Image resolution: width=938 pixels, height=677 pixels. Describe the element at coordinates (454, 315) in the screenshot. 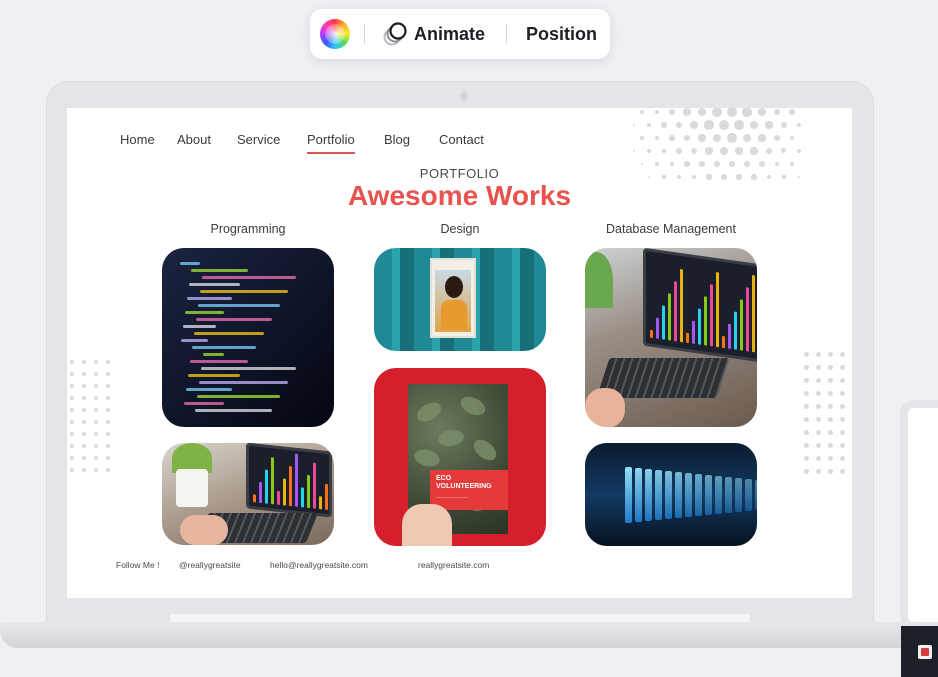

I see `magazine-body` at that location.